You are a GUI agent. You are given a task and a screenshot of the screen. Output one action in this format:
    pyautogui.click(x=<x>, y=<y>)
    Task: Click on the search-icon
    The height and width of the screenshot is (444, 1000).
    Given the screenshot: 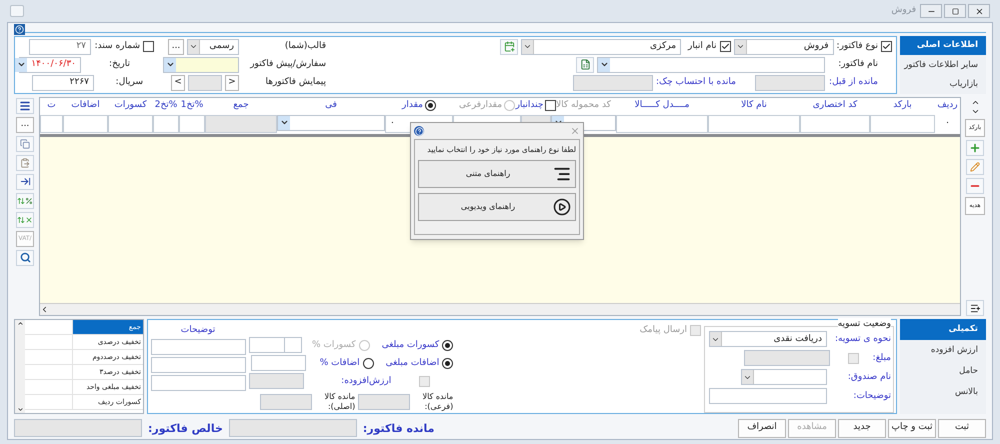 What is the action you would take?
    pyautogui.click(x=25, y=258)
    